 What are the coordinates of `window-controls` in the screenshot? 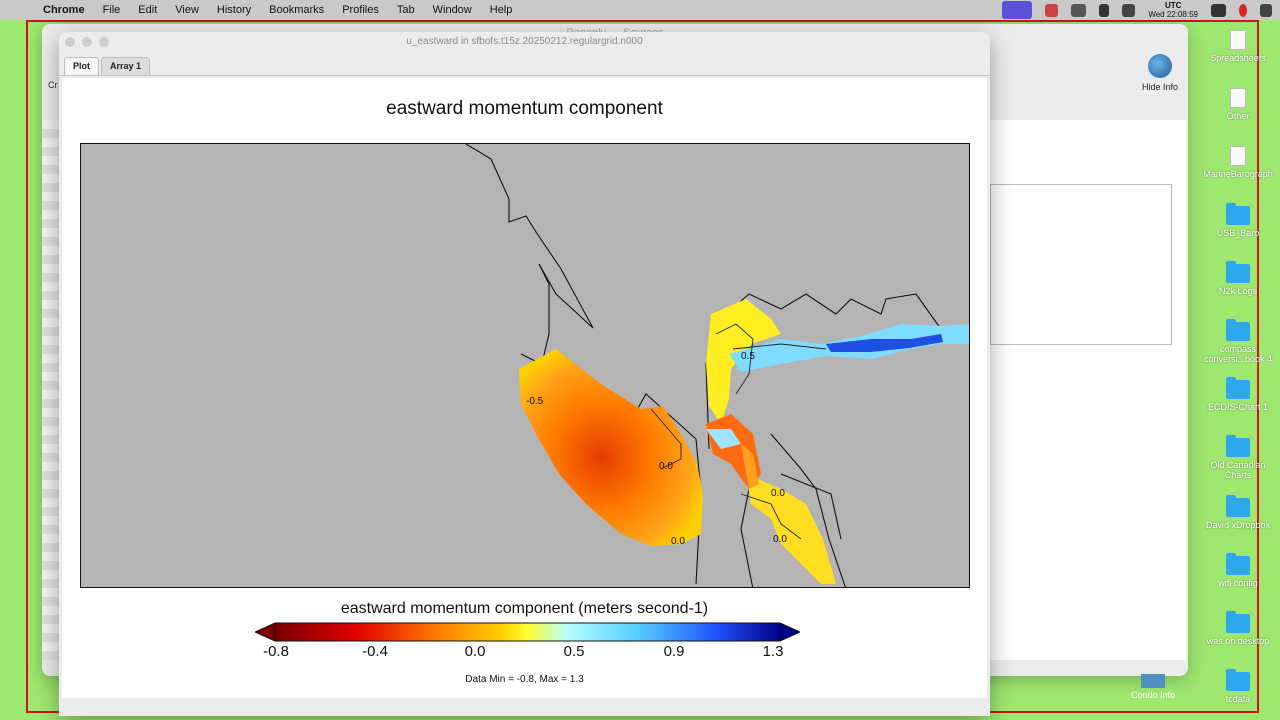 It's located at (87, 42).